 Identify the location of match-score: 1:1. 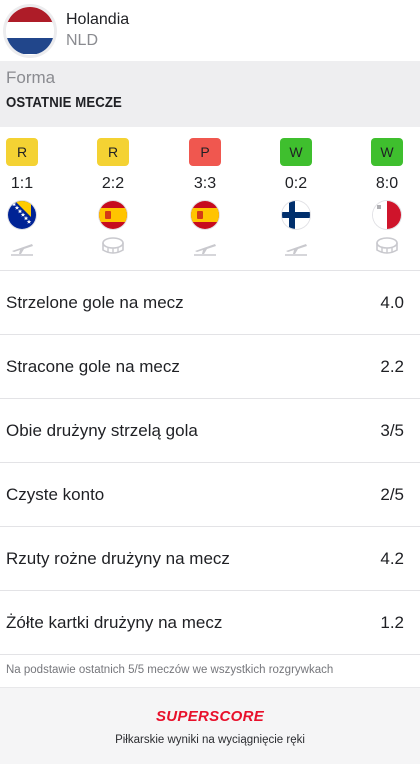
(22, 183).